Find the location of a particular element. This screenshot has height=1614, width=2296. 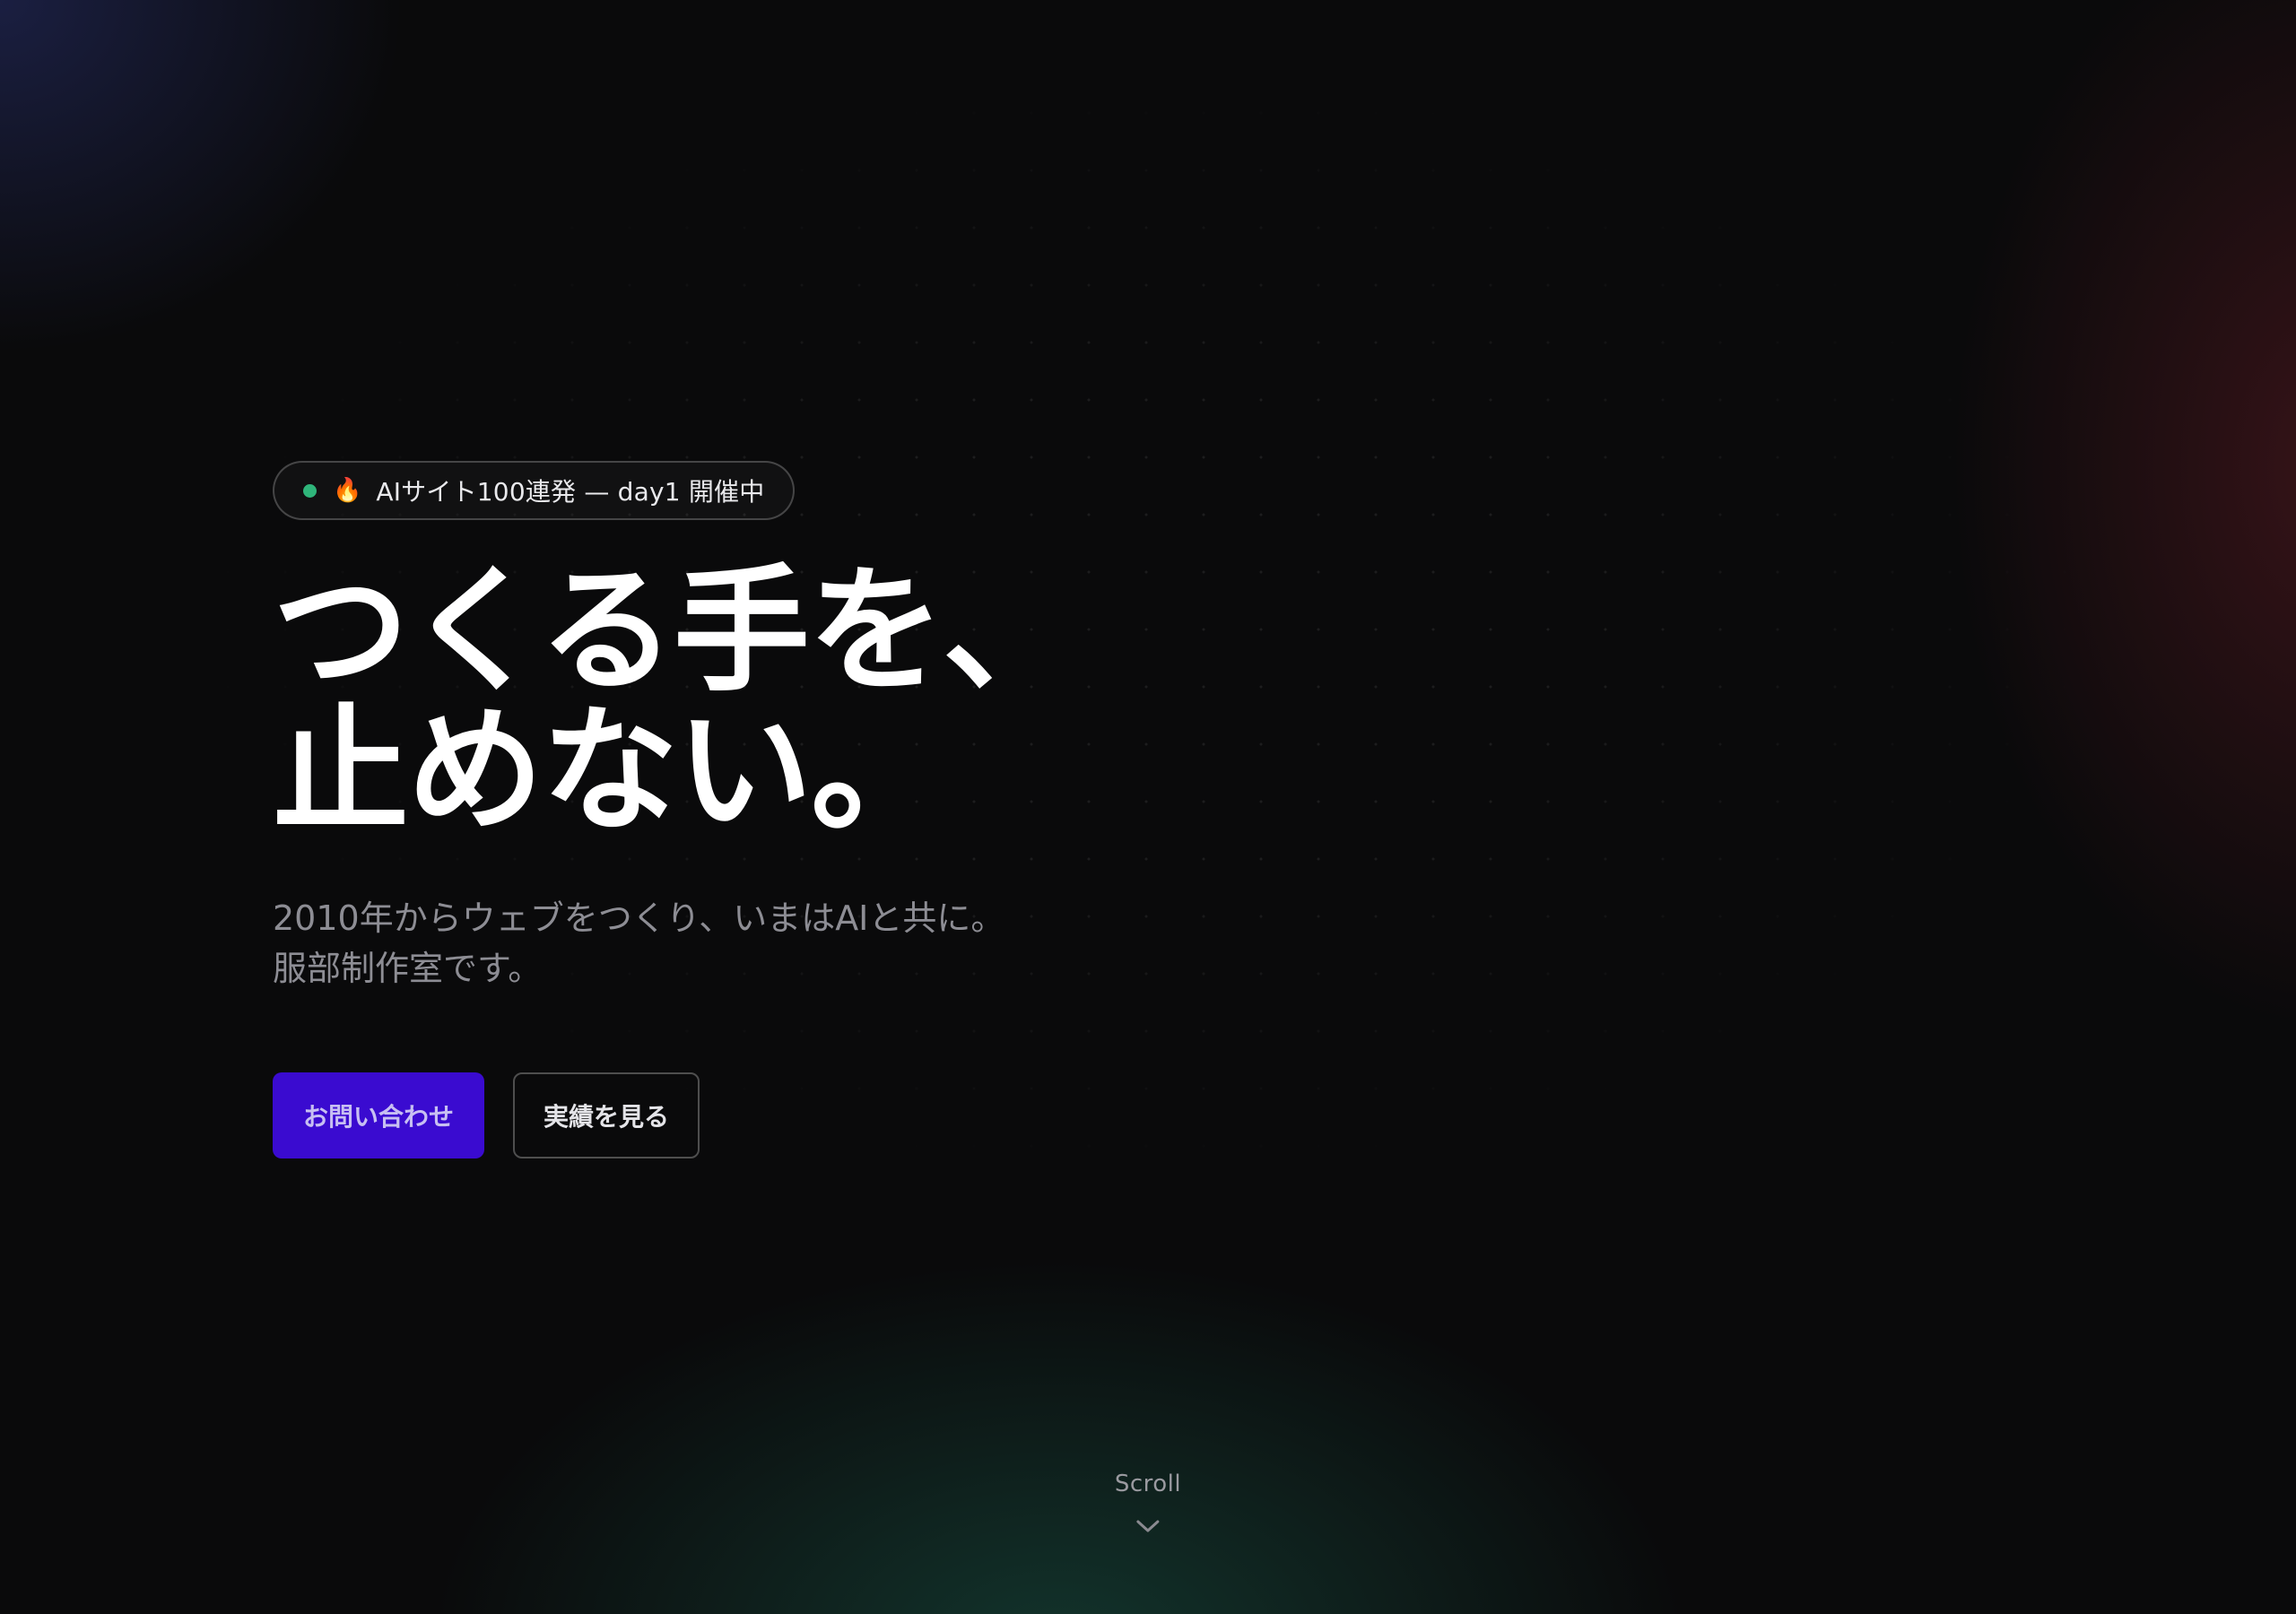

badge-text: AIサイト100連発 — day1 開催中 is located at coordinates (570, 492).